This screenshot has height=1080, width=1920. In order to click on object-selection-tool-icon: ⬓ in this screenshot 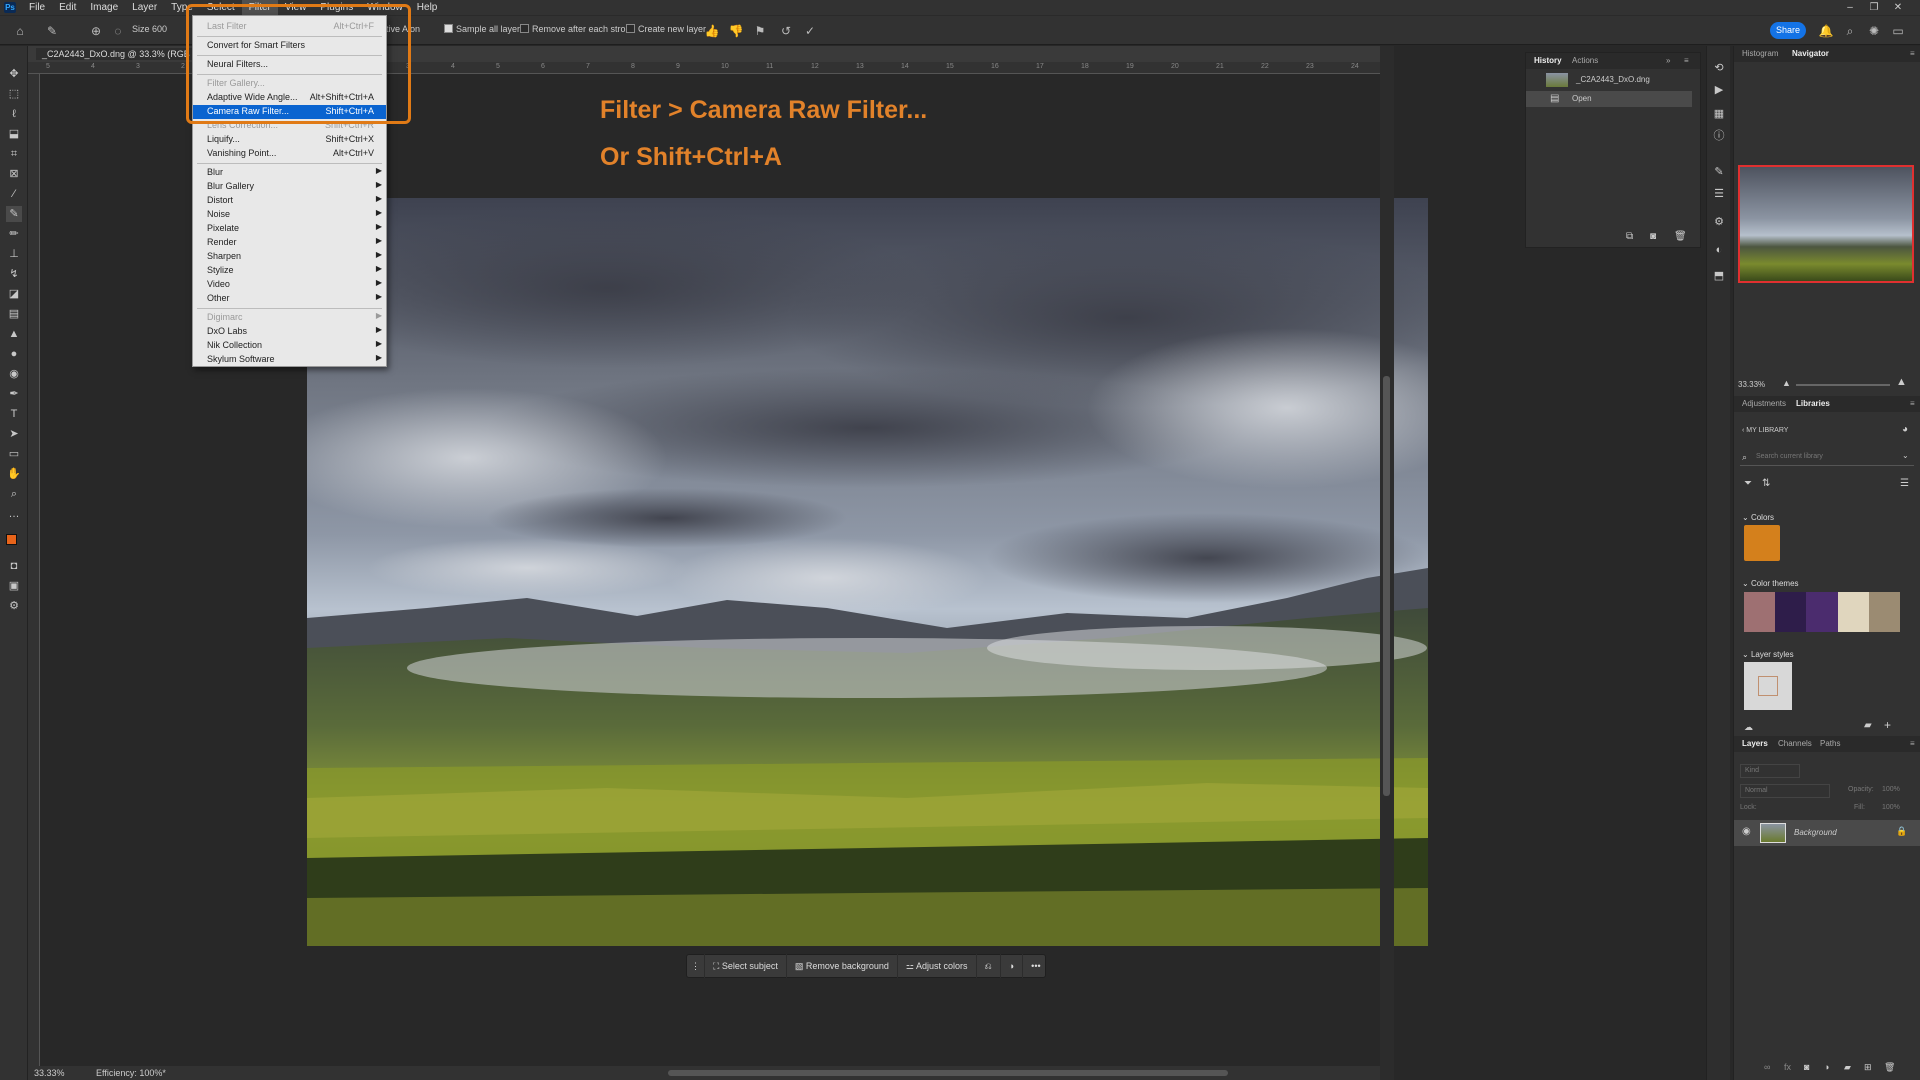, I will do `click(14, 134)`.